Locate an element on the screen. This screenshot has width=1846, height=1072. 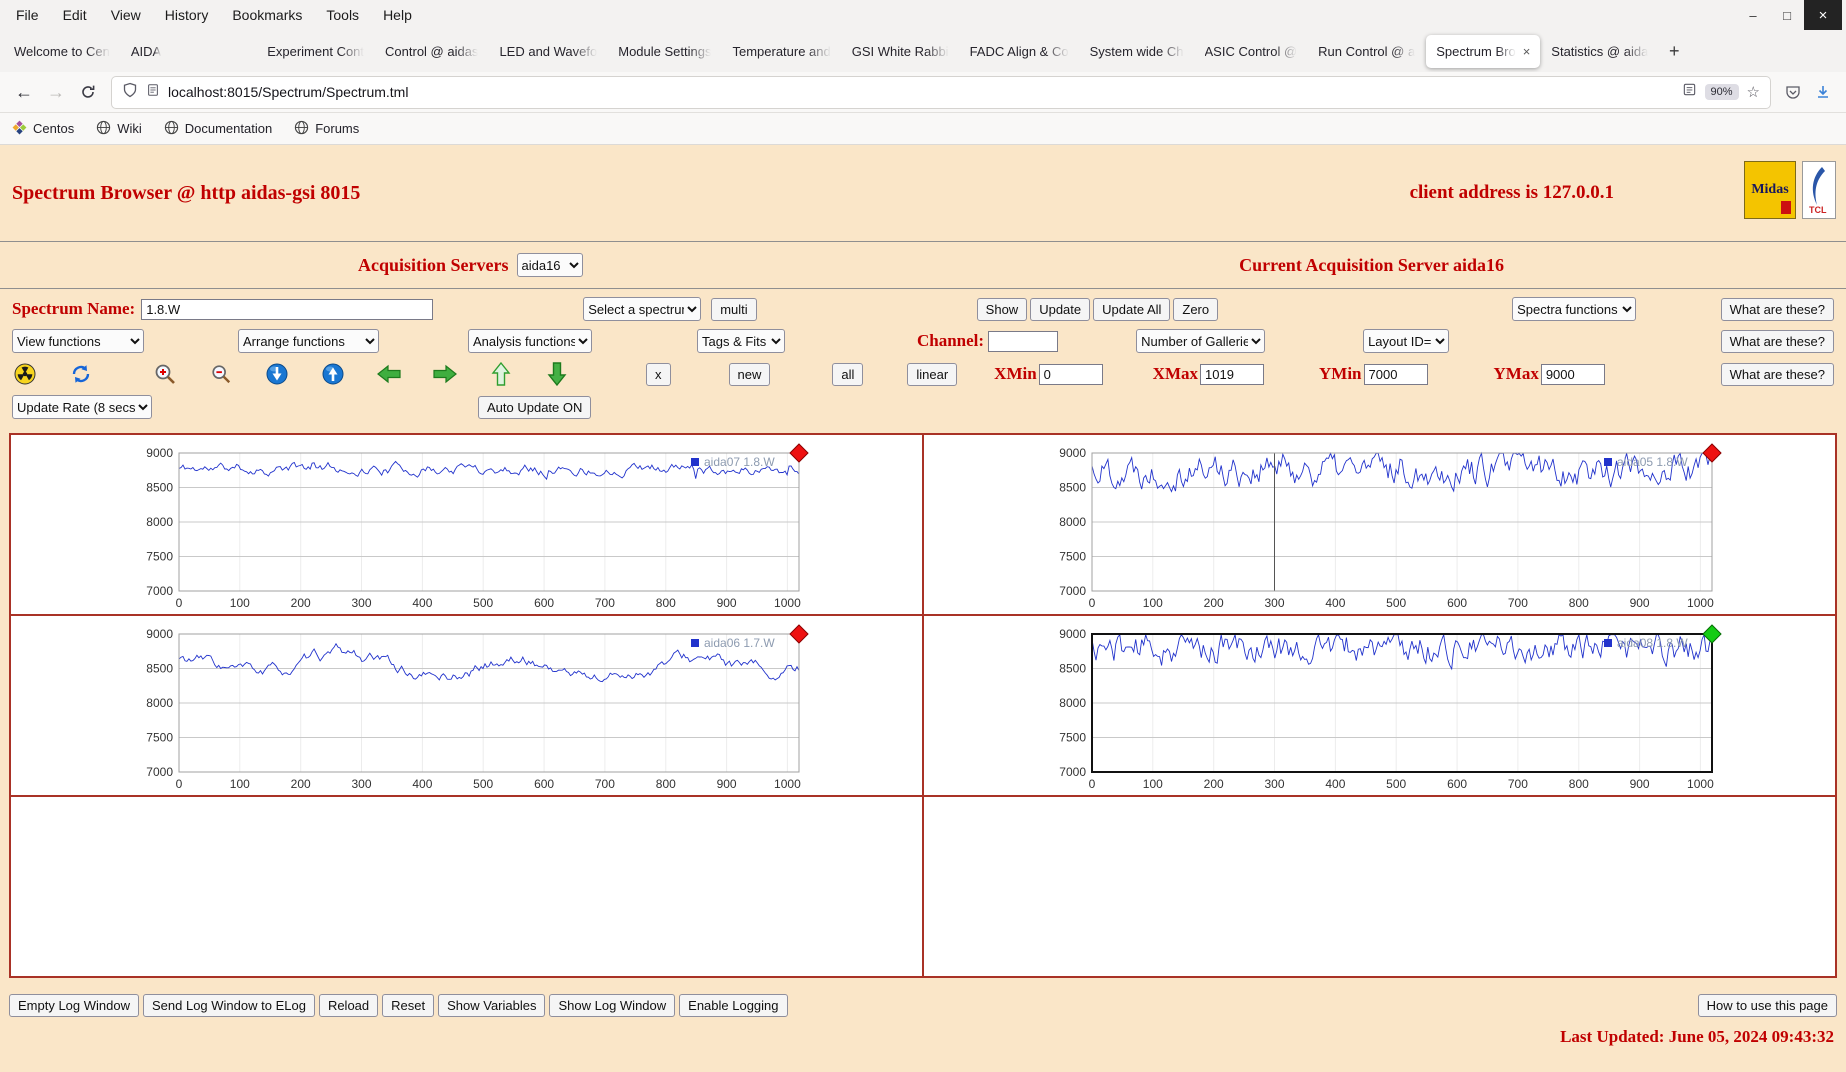
reset-button: Reset is located at coordinates (408, 1005).